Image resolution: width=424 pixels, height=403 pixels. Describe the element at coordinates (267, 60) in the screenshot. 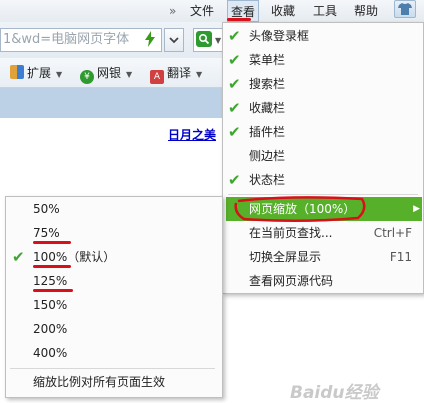

I see `menu-item-label: 菜单栏` at that location.